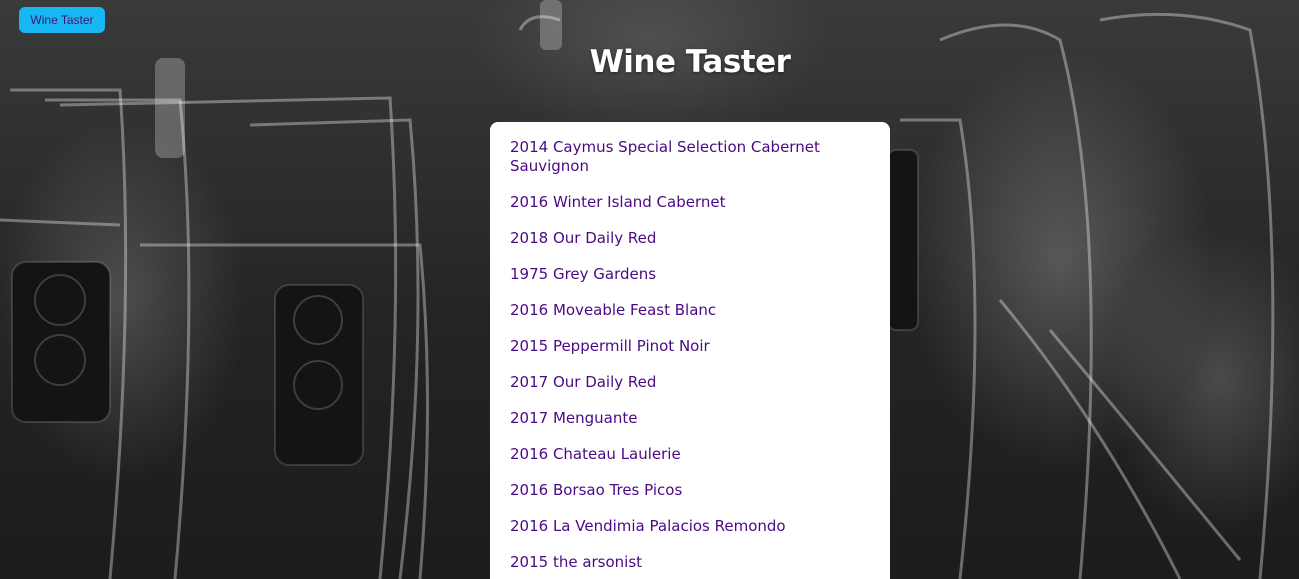 This screenshot has width=1299, height=579. I want to click on wine-link: 1975 Grey Gardens, so click(583, 274).